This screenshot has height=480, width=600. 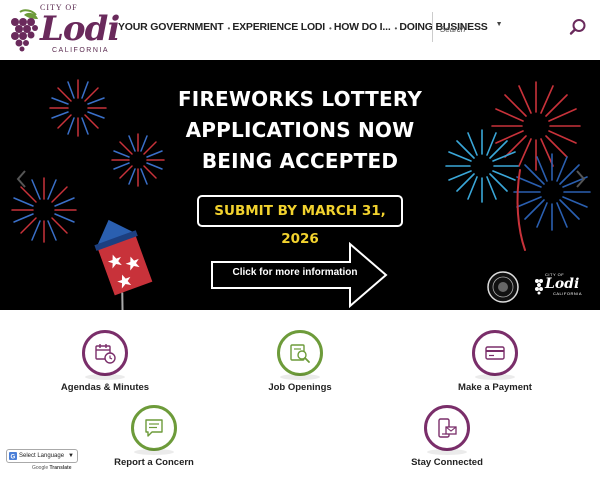 I want to click on quicklink-agendas: Agendas & Minutes, so click(x=105, y=365).